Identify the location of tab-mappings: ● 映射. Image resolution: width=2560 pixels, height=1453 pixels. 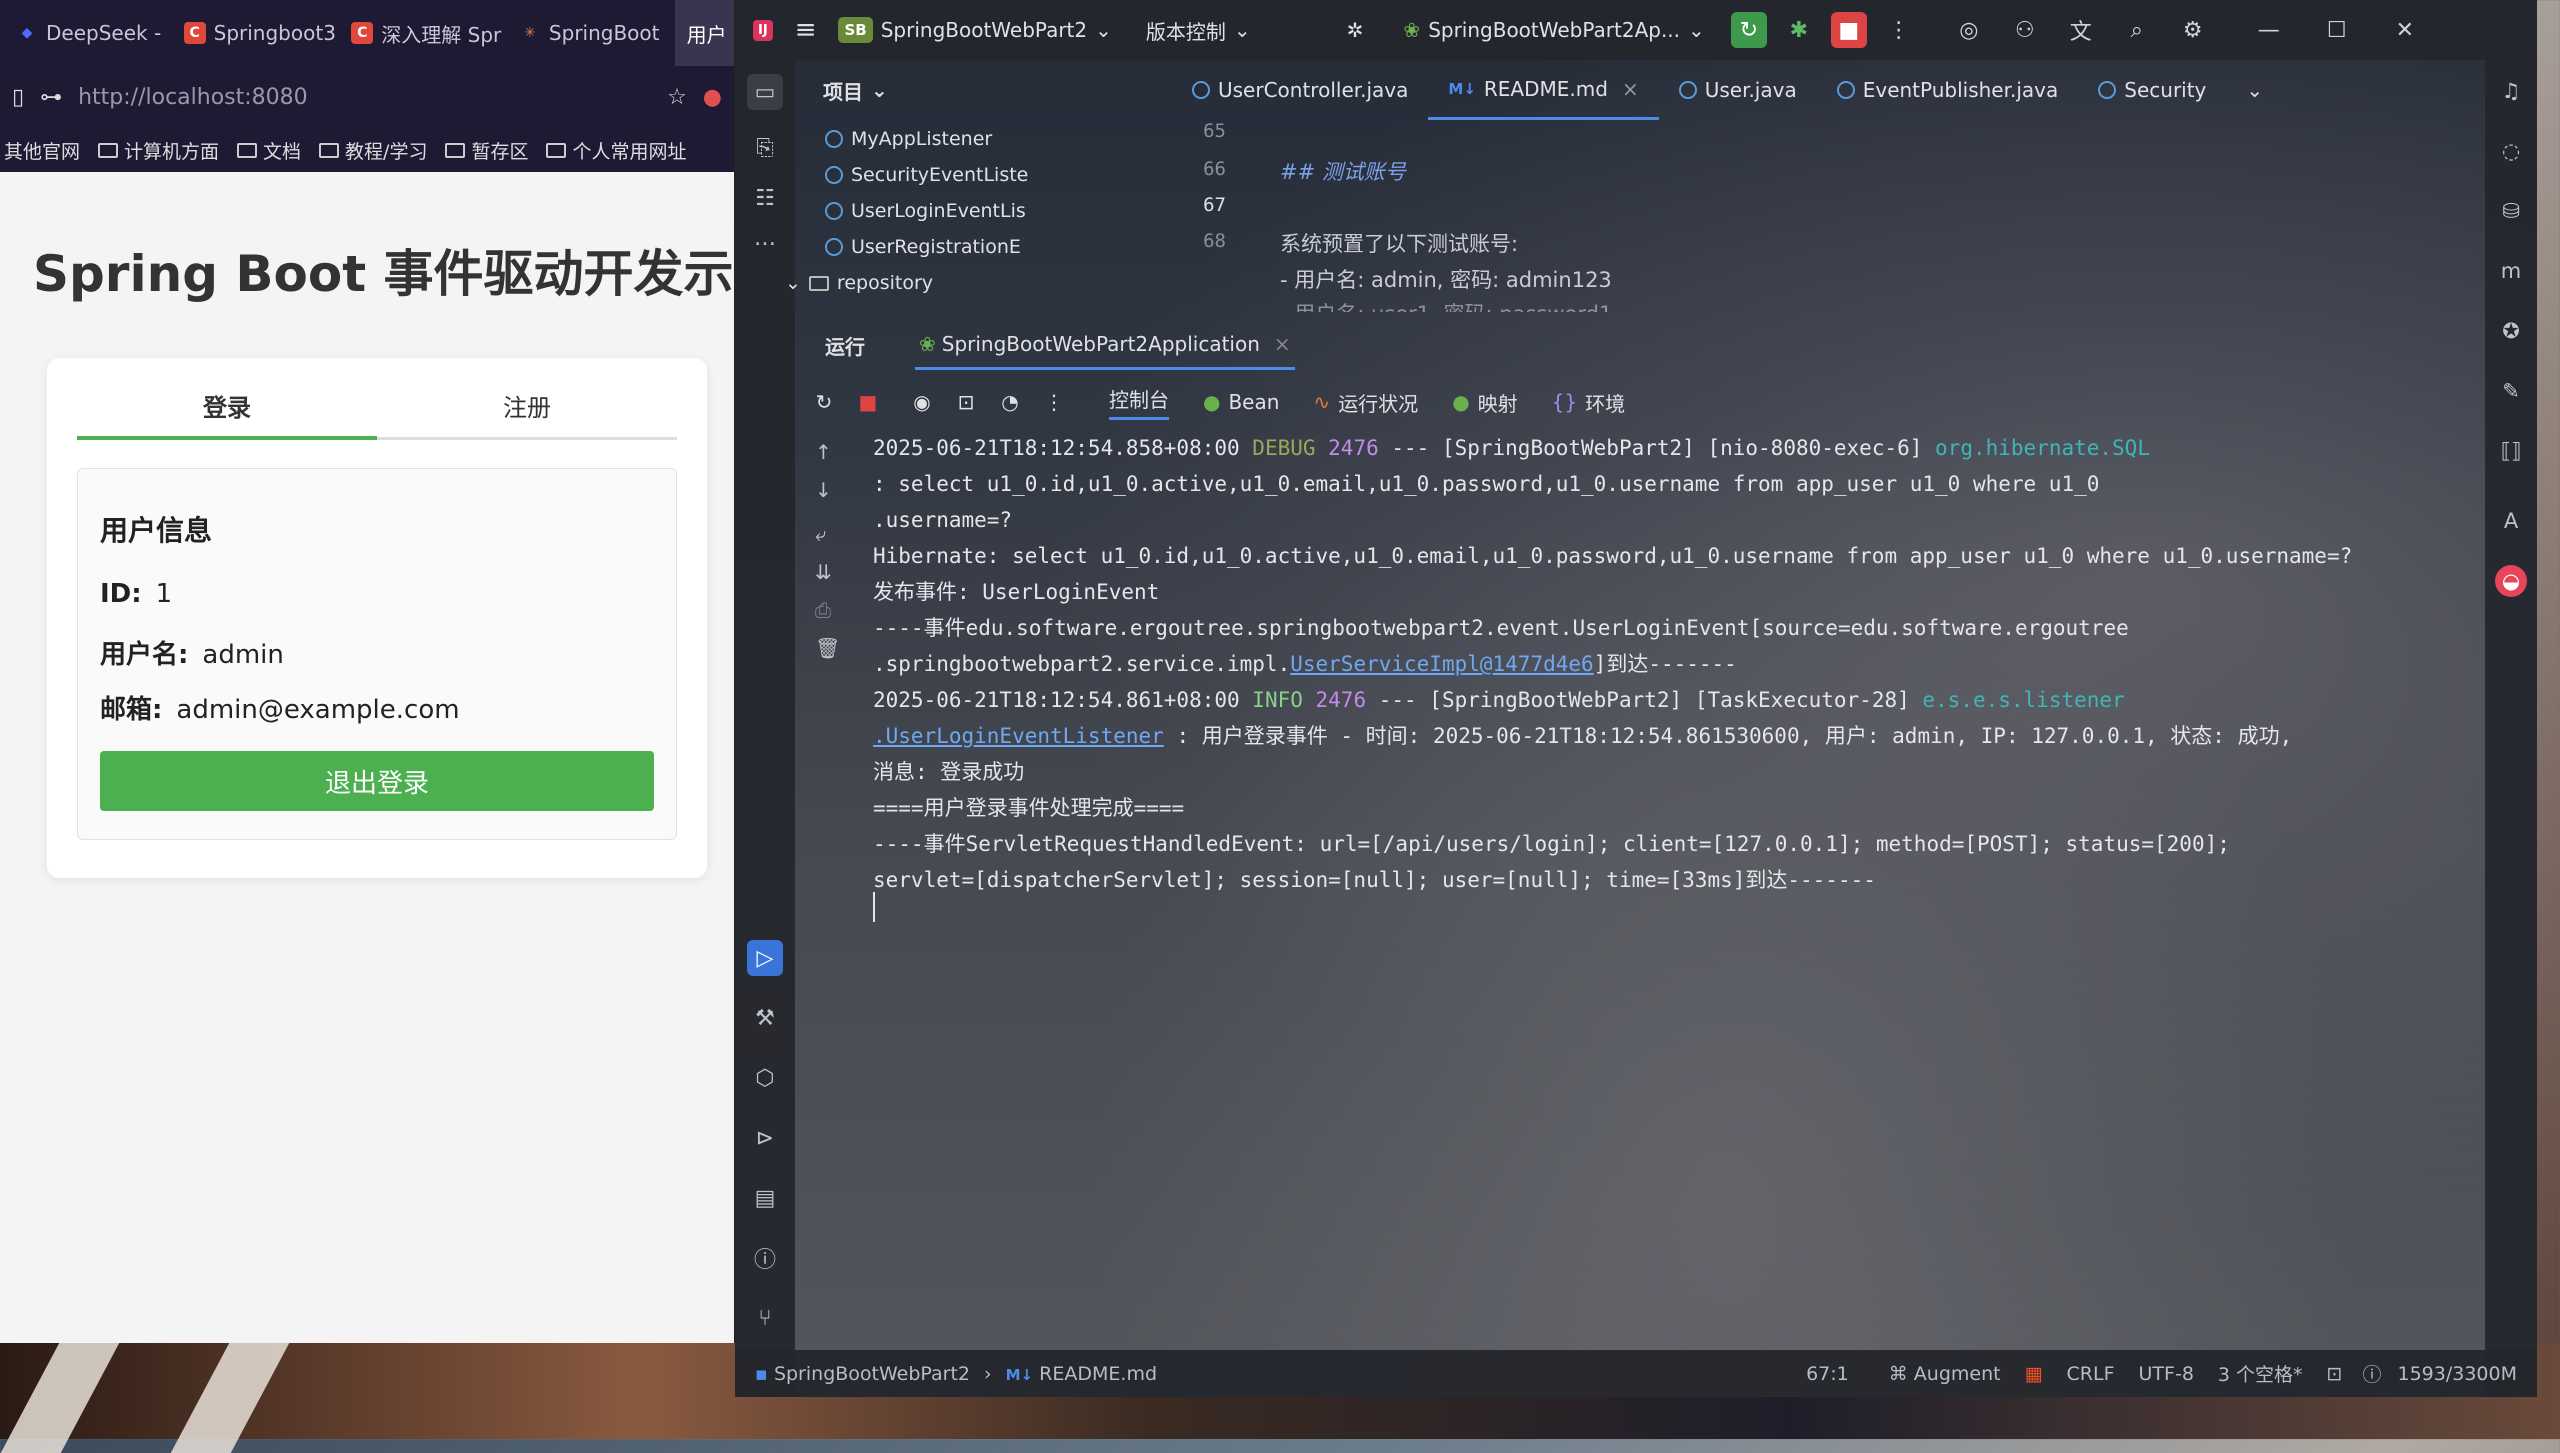
(1484, 402).